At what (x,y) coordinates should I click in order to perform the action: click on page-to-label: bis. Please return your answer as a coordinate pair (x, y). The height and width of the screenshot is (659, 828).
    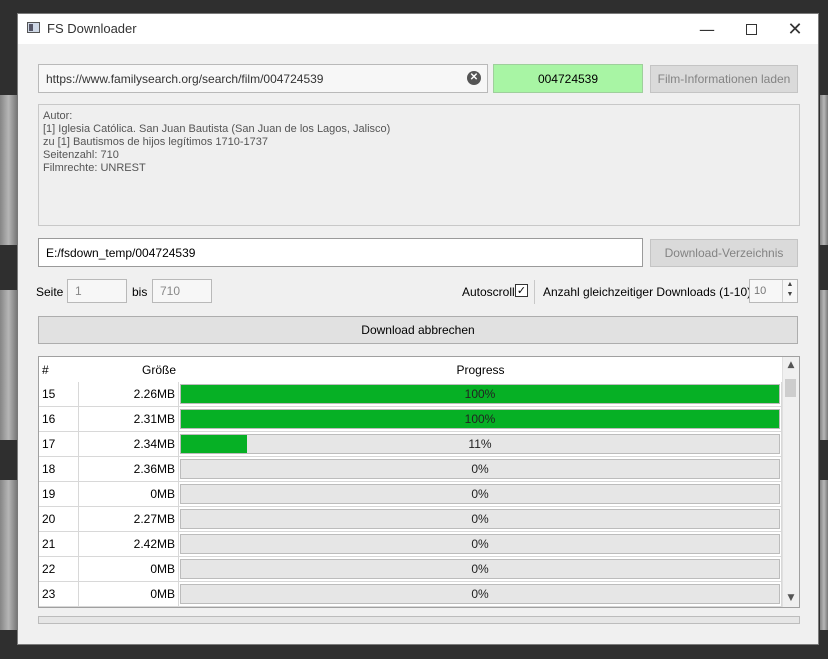
    Looking at the image, I should click on (140, 292).